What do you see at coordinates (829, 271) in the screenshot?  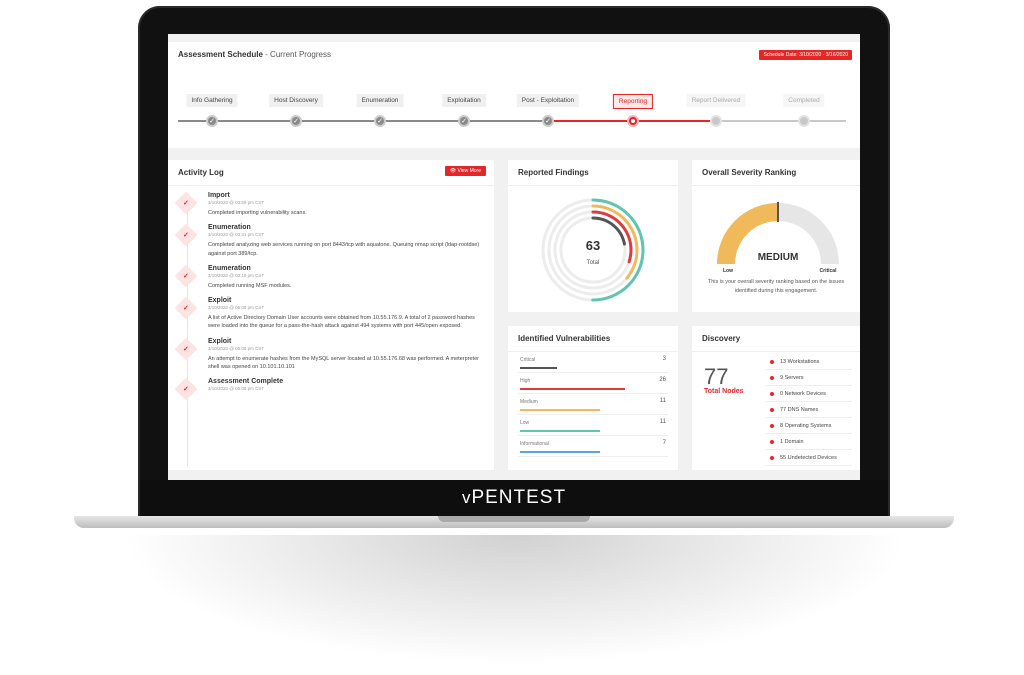 I see `gauge-critical-label: Critical` at bounding box center [829, 271].